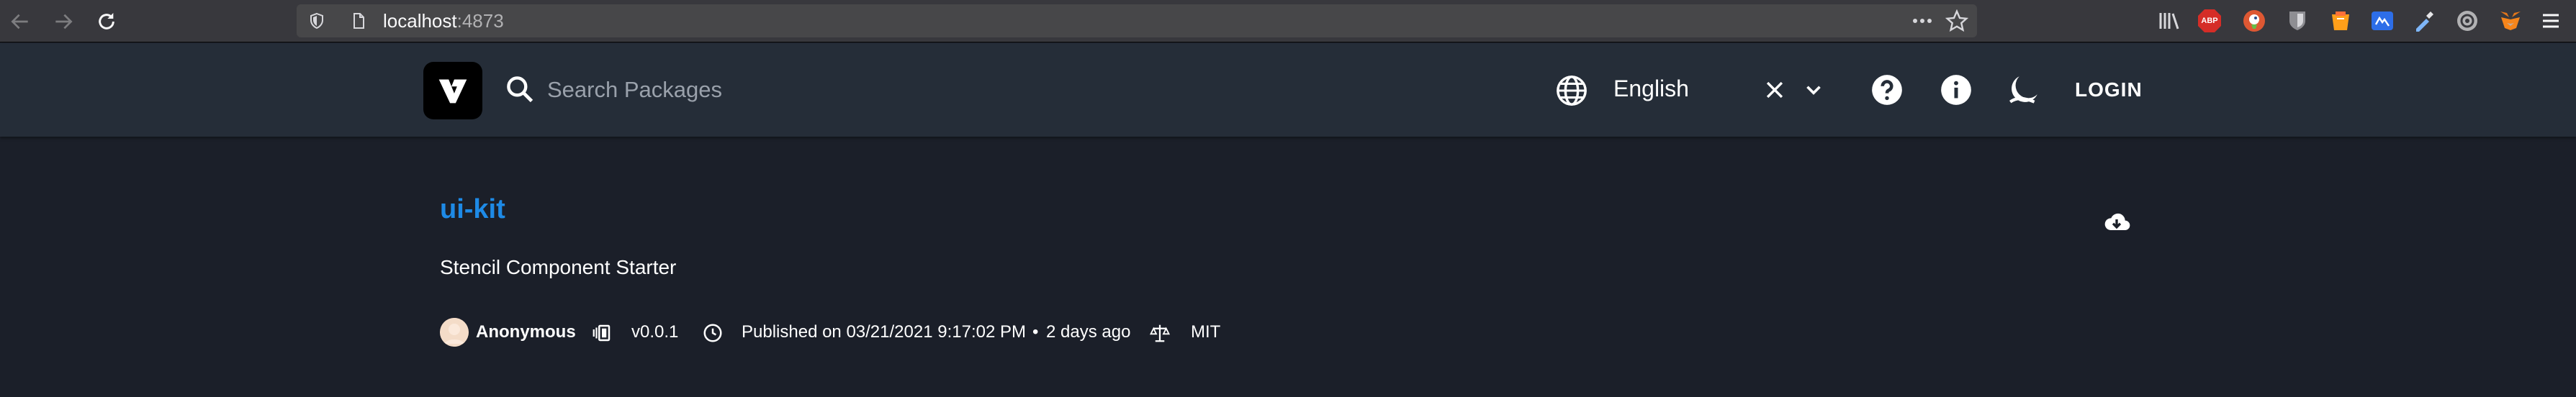 Image resolution: width=2576 pixels, height=397 pixels. What do you see at coordinates (1137, 20) in the screenshot?
I see `url-bar: localhost:4873` at bounding box center [1137, 20].